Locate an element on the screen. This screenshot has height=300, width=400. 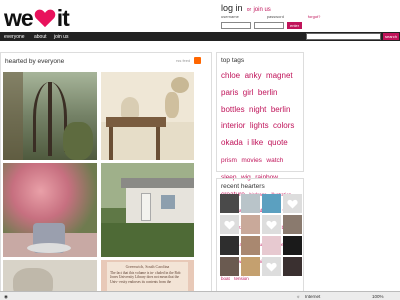
tag-link: girl is located at coordinates (248, 92).